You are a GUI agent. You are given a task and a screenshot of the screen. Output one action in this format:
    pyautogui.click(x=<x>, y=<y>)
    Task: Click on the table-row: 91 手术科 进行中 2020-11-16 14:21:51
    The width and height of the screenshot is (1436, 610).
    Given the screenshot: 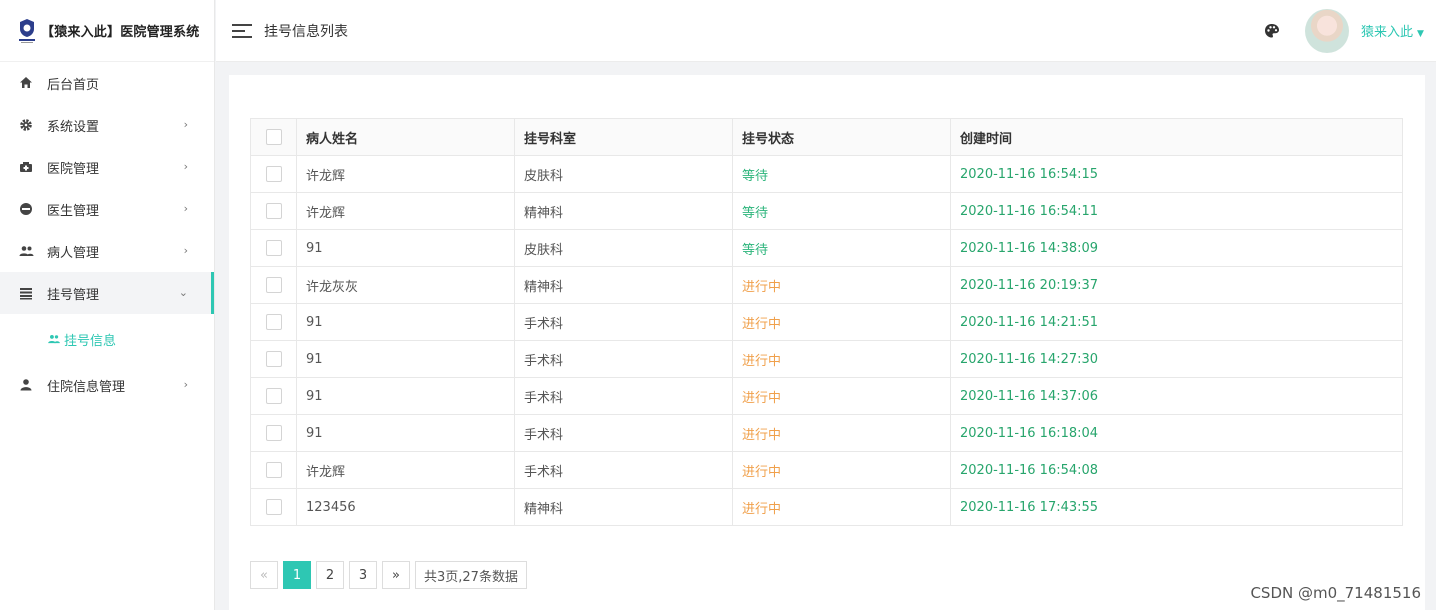 What is the action you would take?
    pyautogui.click(x=826, y=322)
    